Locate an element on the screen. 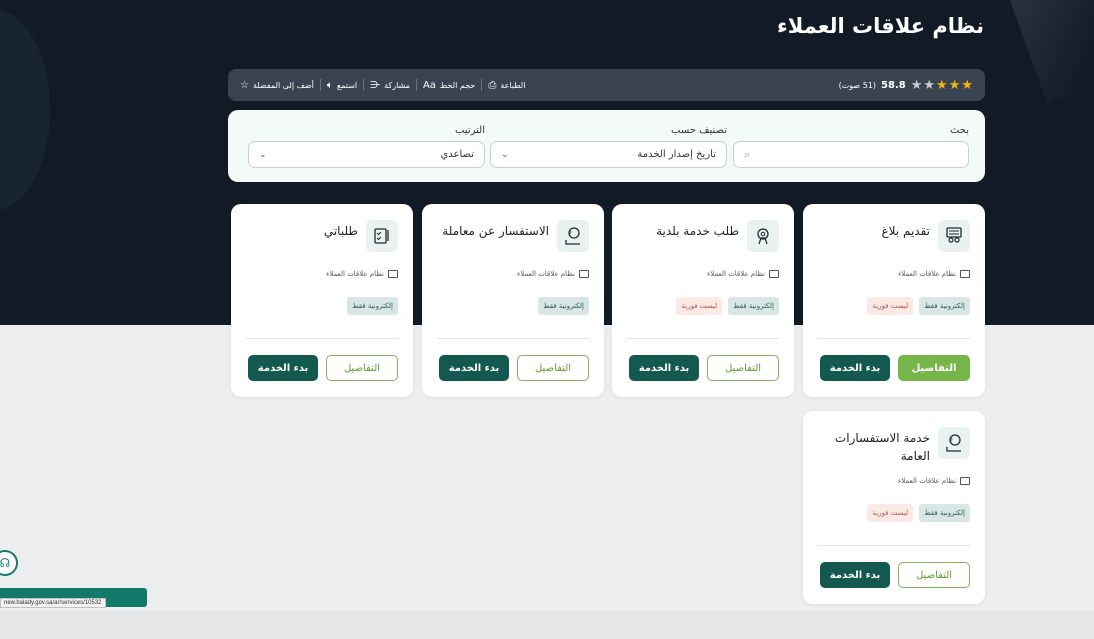 This screenshot has width=1094, height=639. card-title: طلب خدمة بلدية is located at coordinates (697, 231).